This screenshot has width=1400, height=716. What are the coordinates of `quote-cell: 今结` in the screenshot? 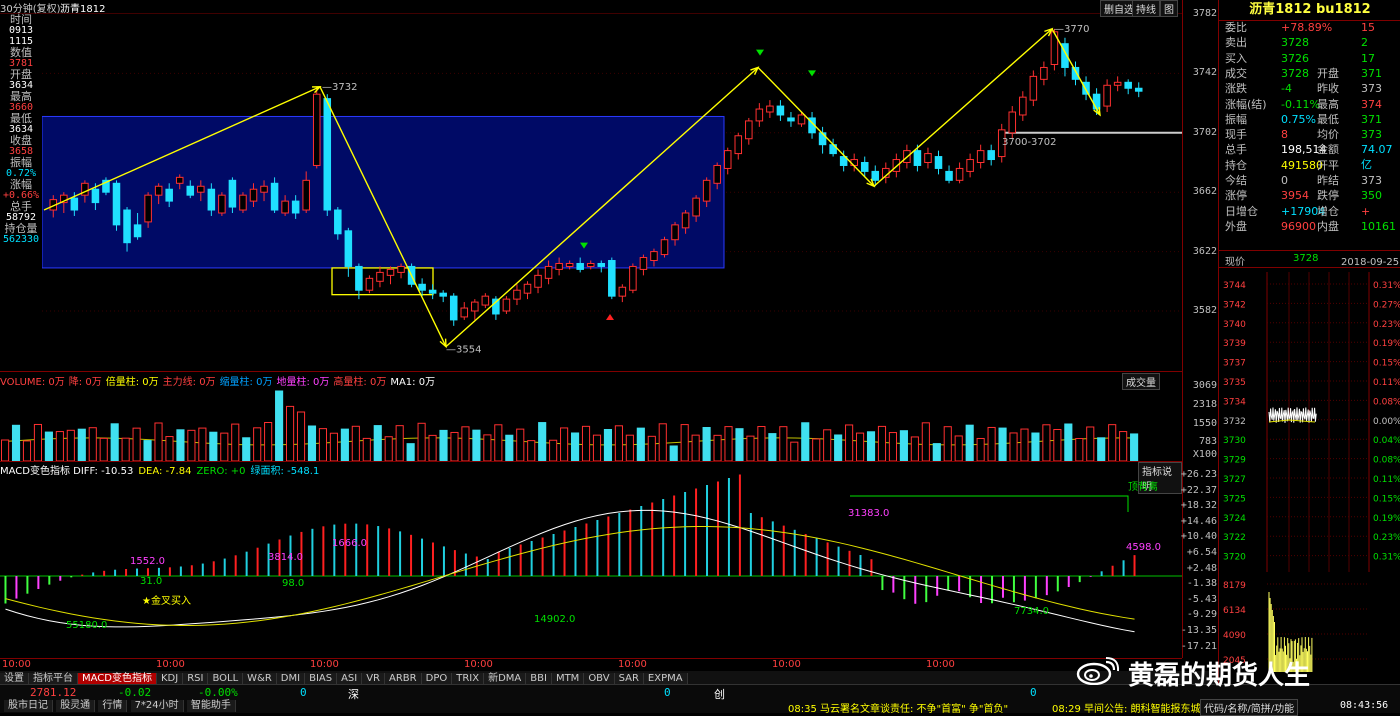 It's located at (1236, 180).